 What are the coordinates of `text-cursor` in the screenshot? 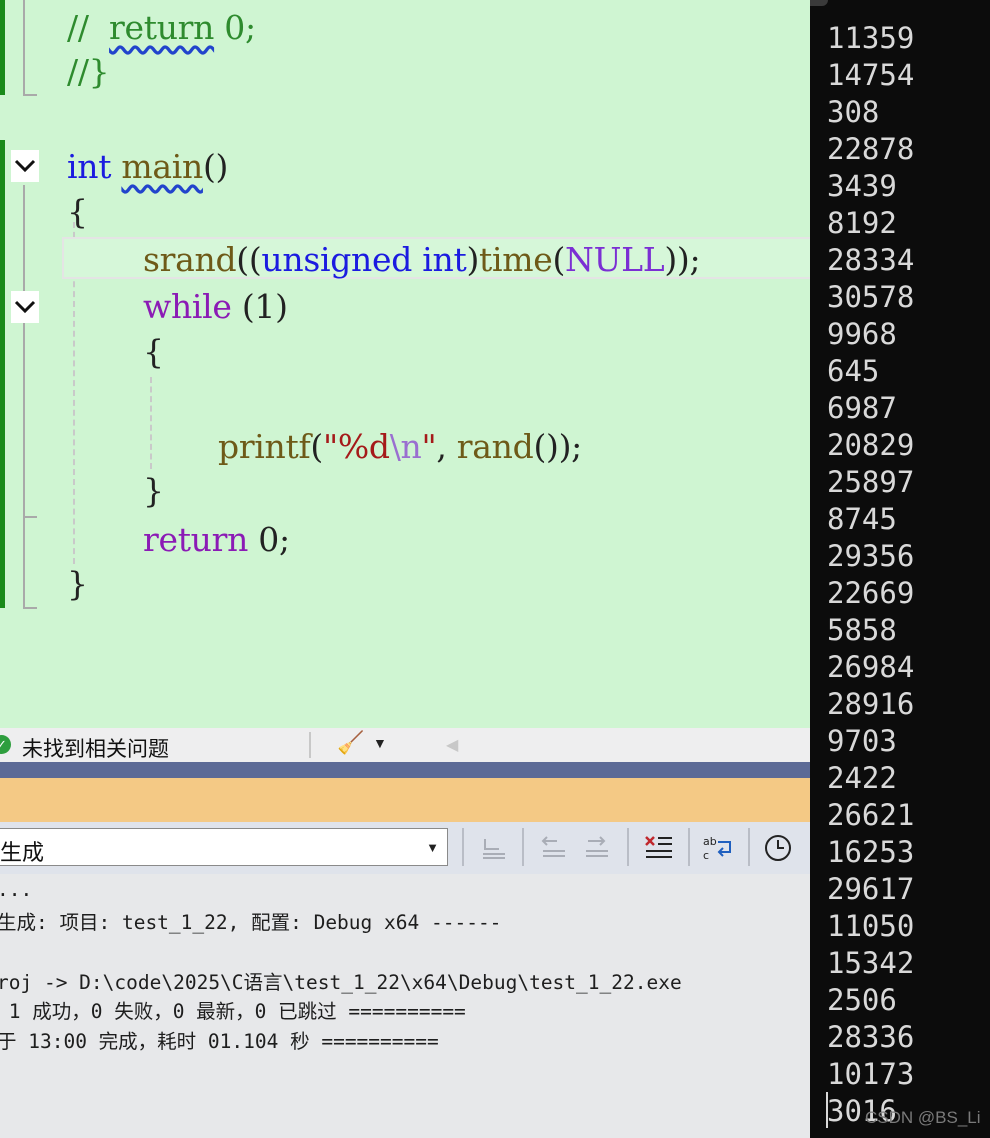 It's located at (827, 1110).